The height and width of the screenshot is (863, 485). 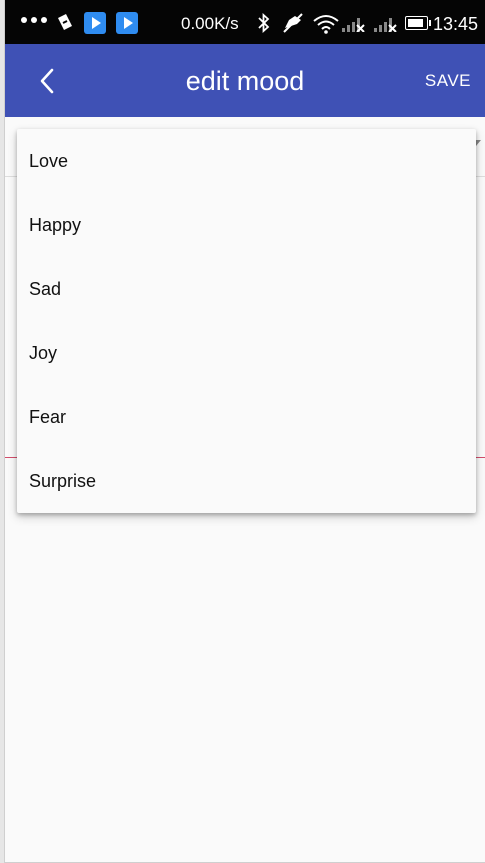 I want to click on dropdown-option-joy: Joy, so click(x=246, y=353).